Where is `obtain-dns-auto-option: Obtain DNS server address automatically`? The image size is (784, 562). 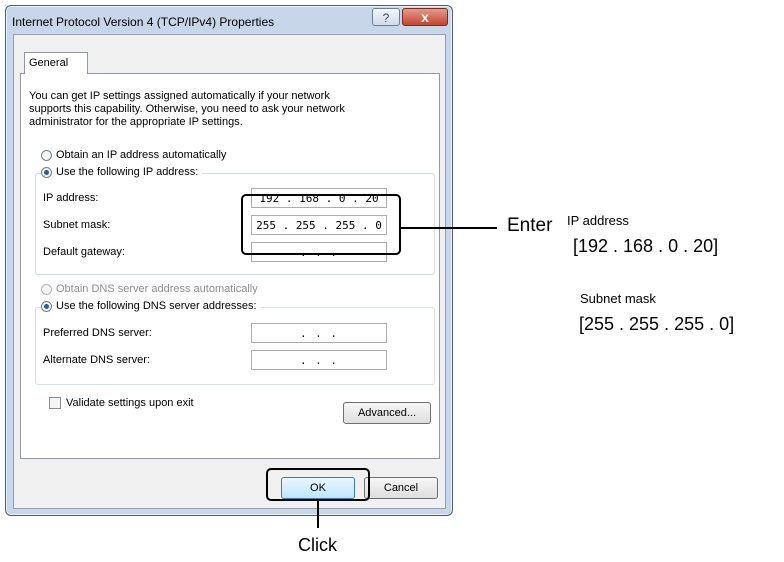
obtain-dns-auto-option: Obtain DNS server address automatically is located at coordinates (149, 289).